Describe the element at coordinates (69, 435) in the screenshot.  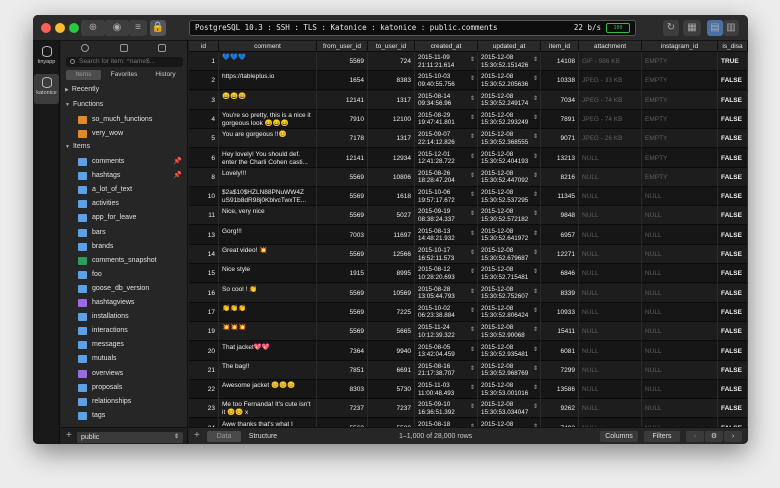
I see `add-icon: +` at that location.